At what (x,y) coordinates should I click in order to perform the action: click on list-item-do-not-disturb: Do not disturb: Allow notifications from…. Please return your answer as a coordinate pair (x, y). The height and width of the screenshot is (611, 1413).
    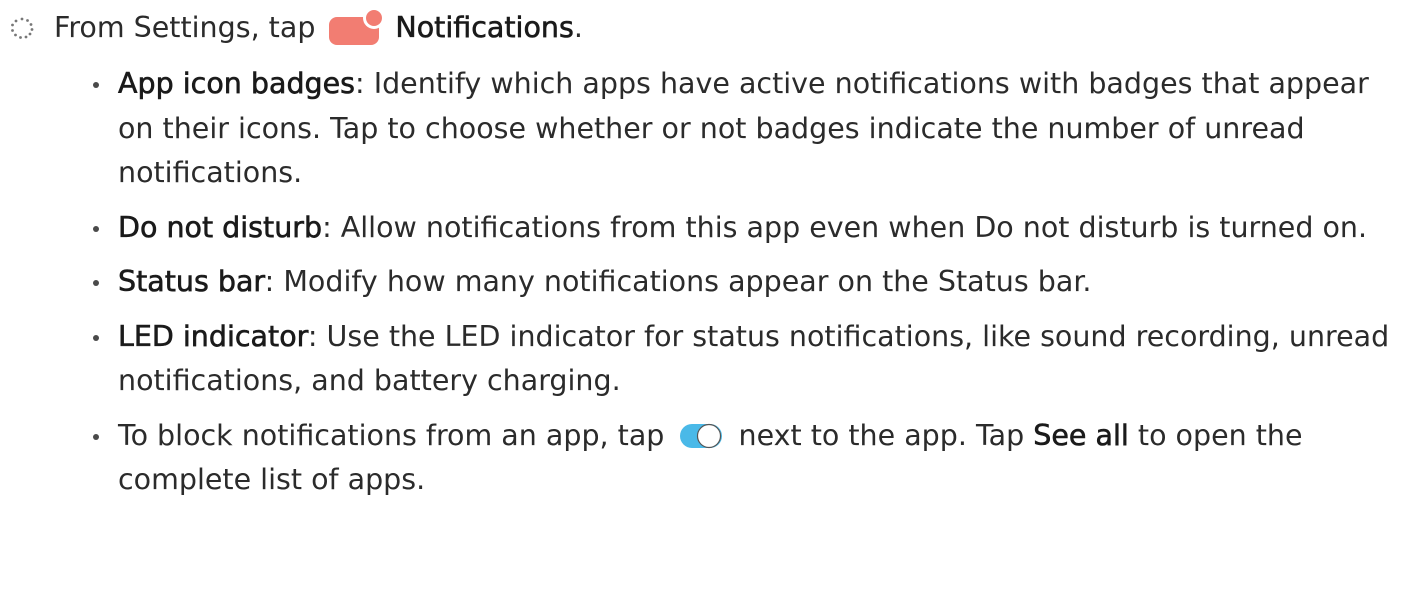
    Looking at the image, I should click on (747, 228).